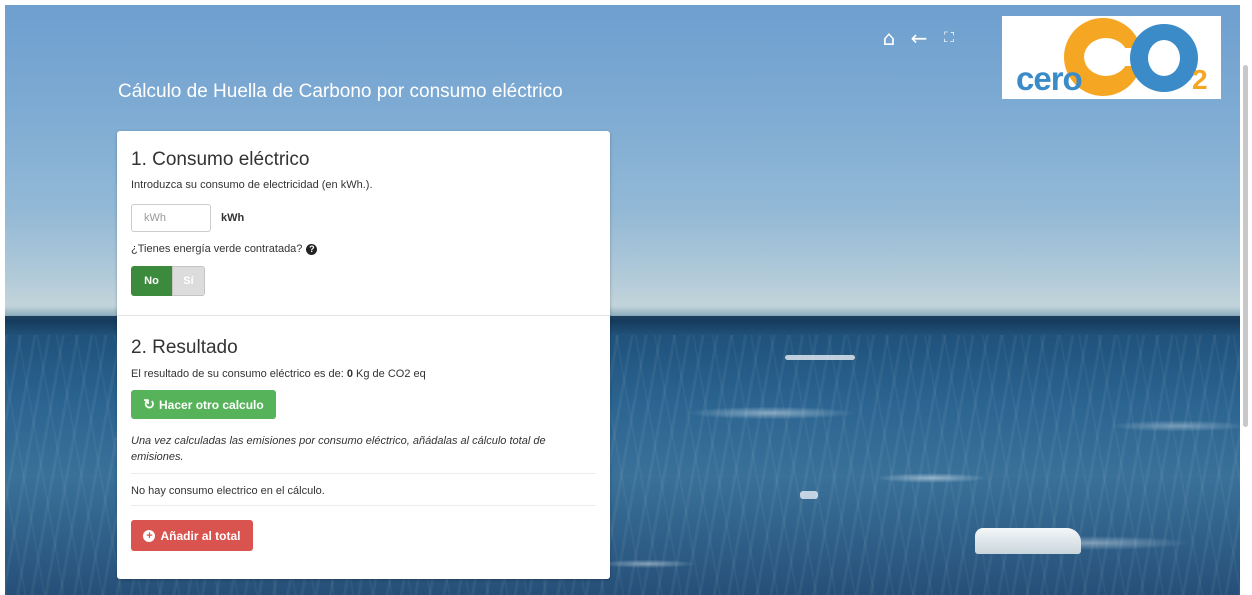 The height and width of the screenshot is (595, 1252). I want to click on recalculate-button: ↻ Hacer otro calculo, so click(203, 404).